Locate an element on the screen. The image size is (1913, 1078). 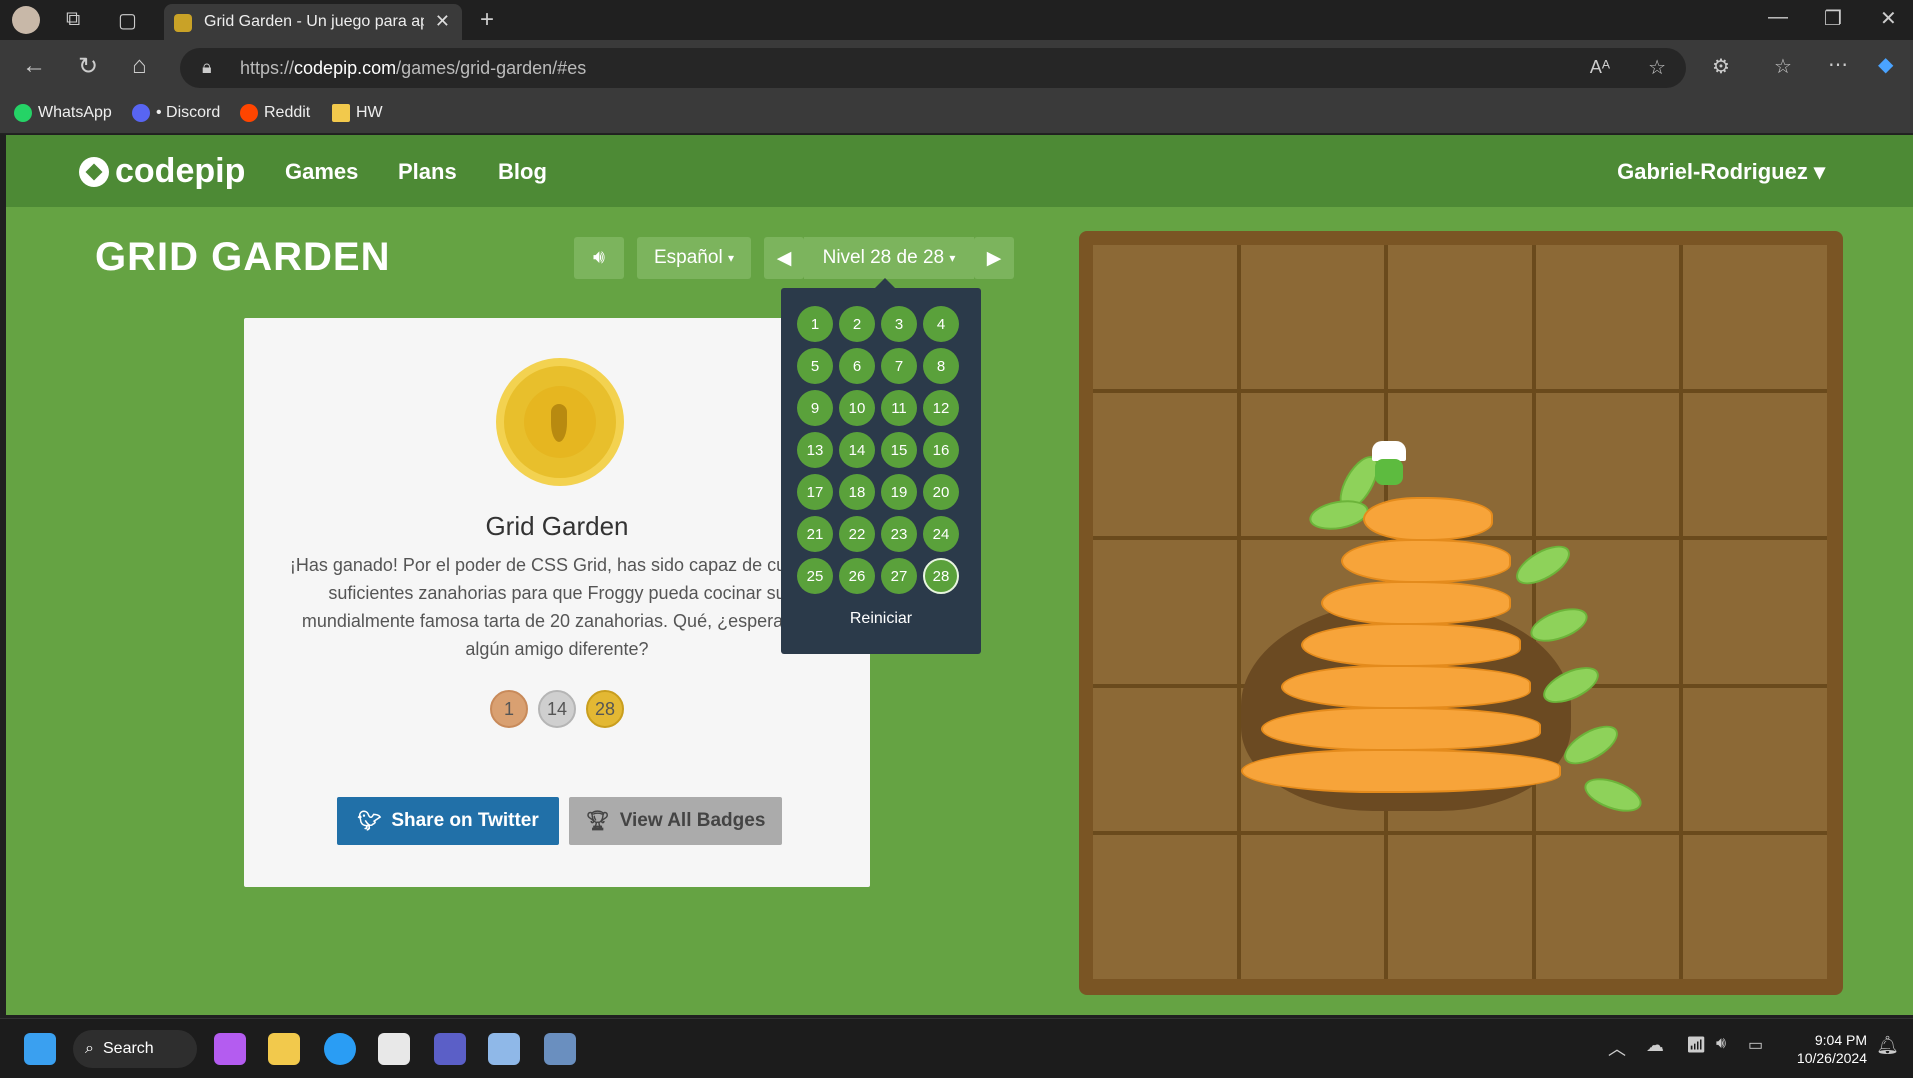
badge-silver: 14 is located at coordinates (557, 709).